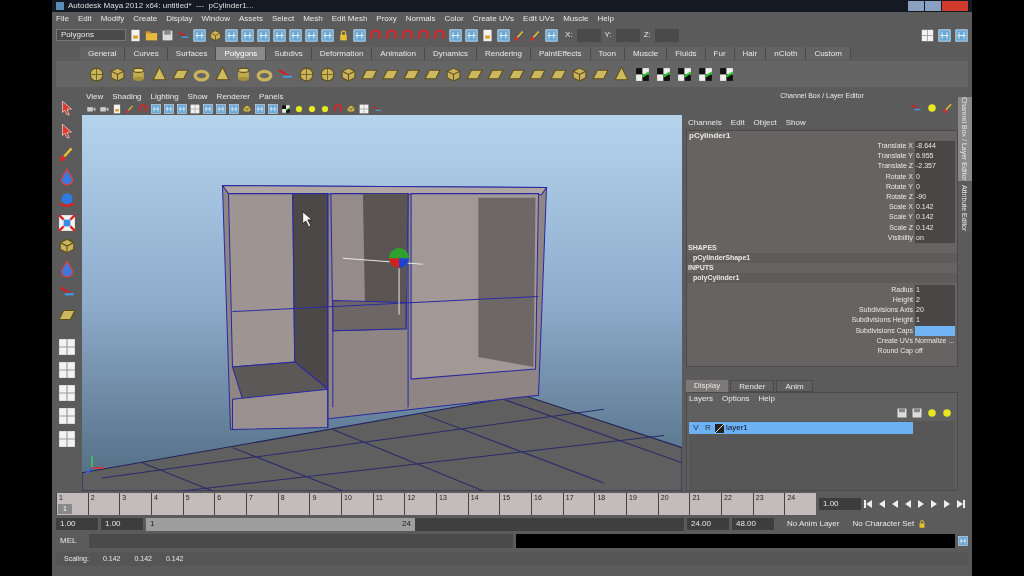  Describe the element at coordinates (493, 18) in the screenshot. I see `menu-item: Create UVs` at that location.